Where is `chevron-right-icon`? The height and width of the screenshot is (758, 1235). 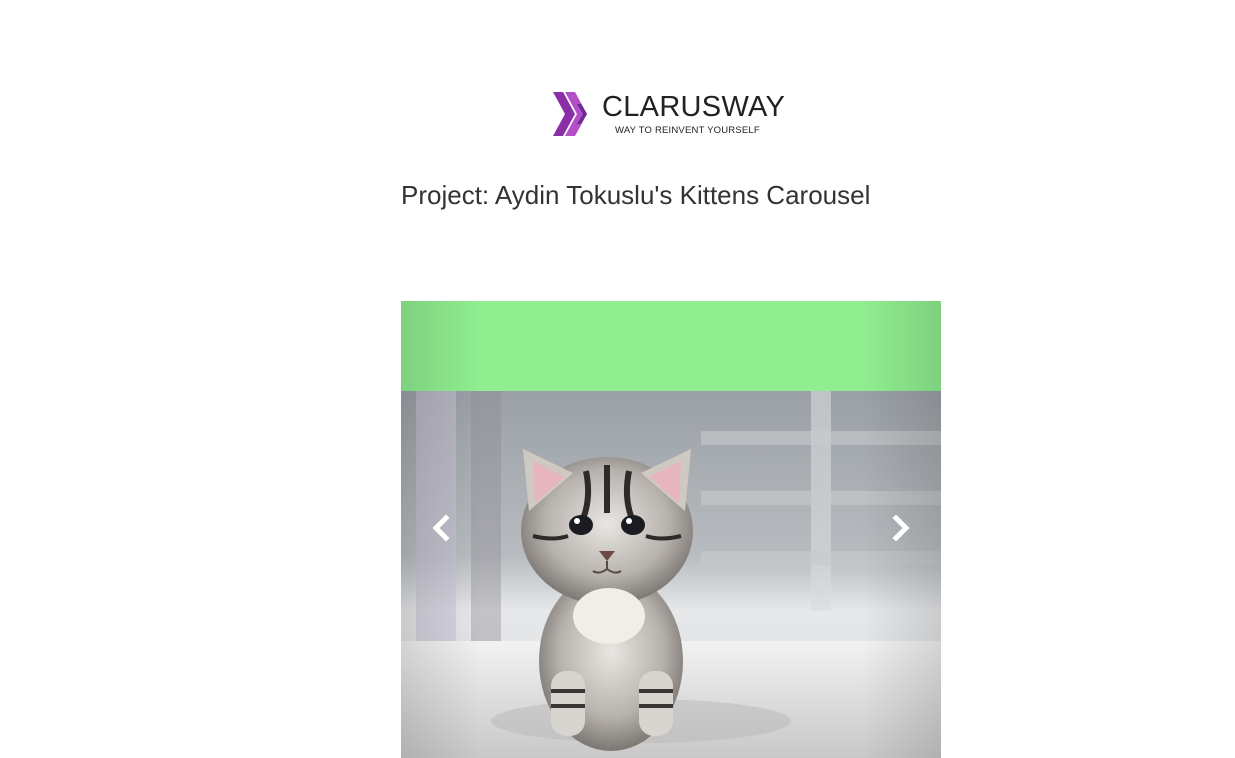 chevron-right-icon is located at coordinates (901, 527).